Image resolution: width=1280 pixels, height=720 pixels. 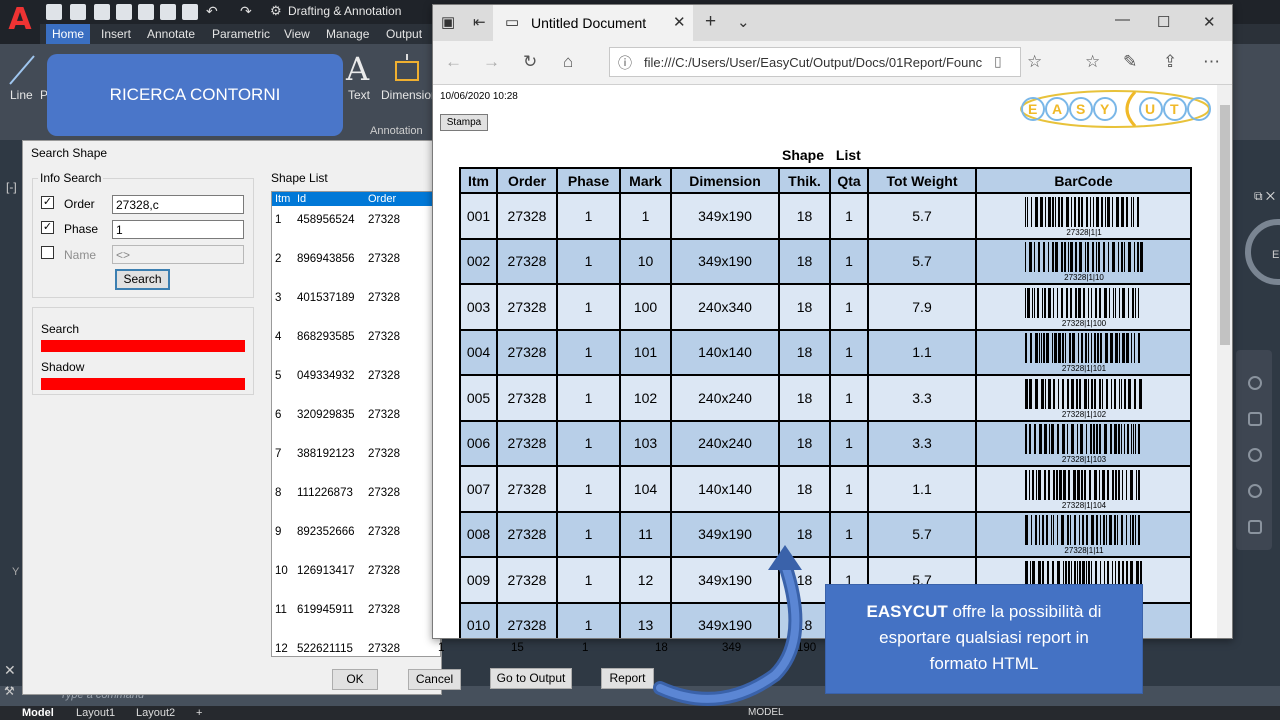 I want to click on open-web-icon, so click(x=146, y=12).